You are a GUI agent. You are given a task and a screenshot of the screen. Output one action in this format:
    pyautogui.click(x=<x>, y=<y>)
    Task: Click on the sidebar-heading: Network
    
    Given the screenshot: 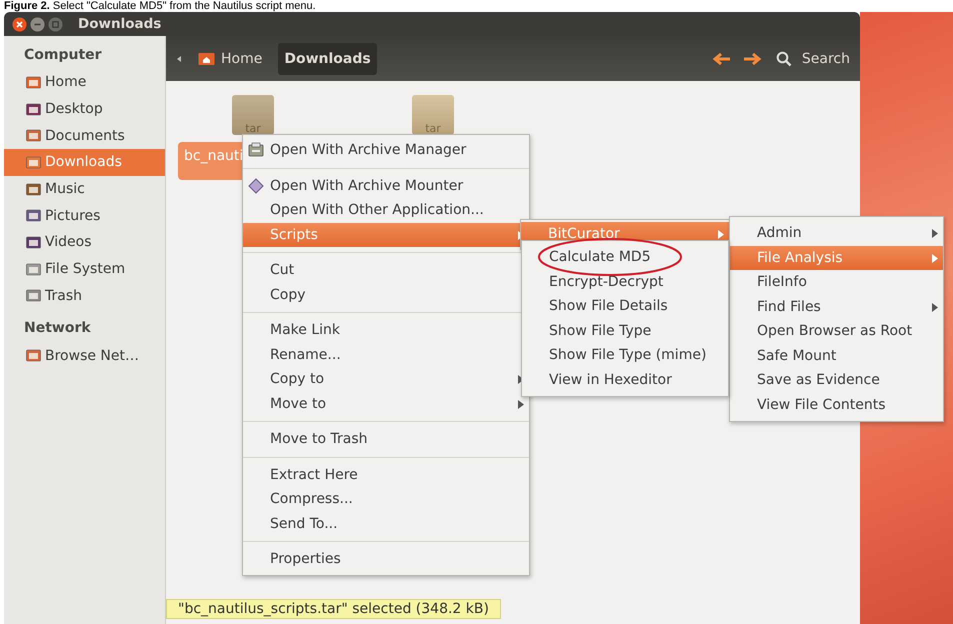 What is the action you would take?
    pyautogui.click(x=57, y=328)
    